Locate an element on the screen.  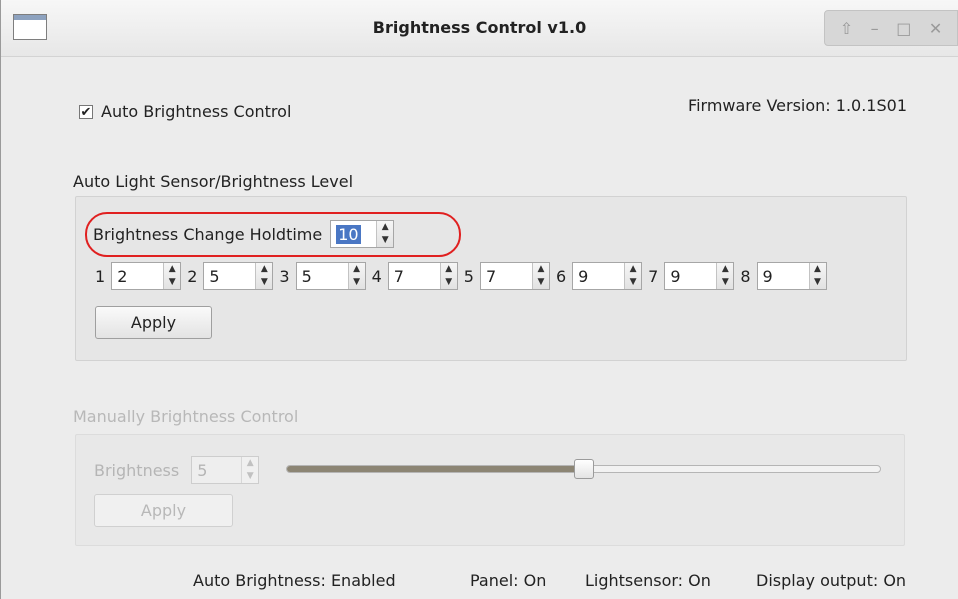
holdtime-spinbox: 10 ▲ ▼ is located at coordinates (362, 234).